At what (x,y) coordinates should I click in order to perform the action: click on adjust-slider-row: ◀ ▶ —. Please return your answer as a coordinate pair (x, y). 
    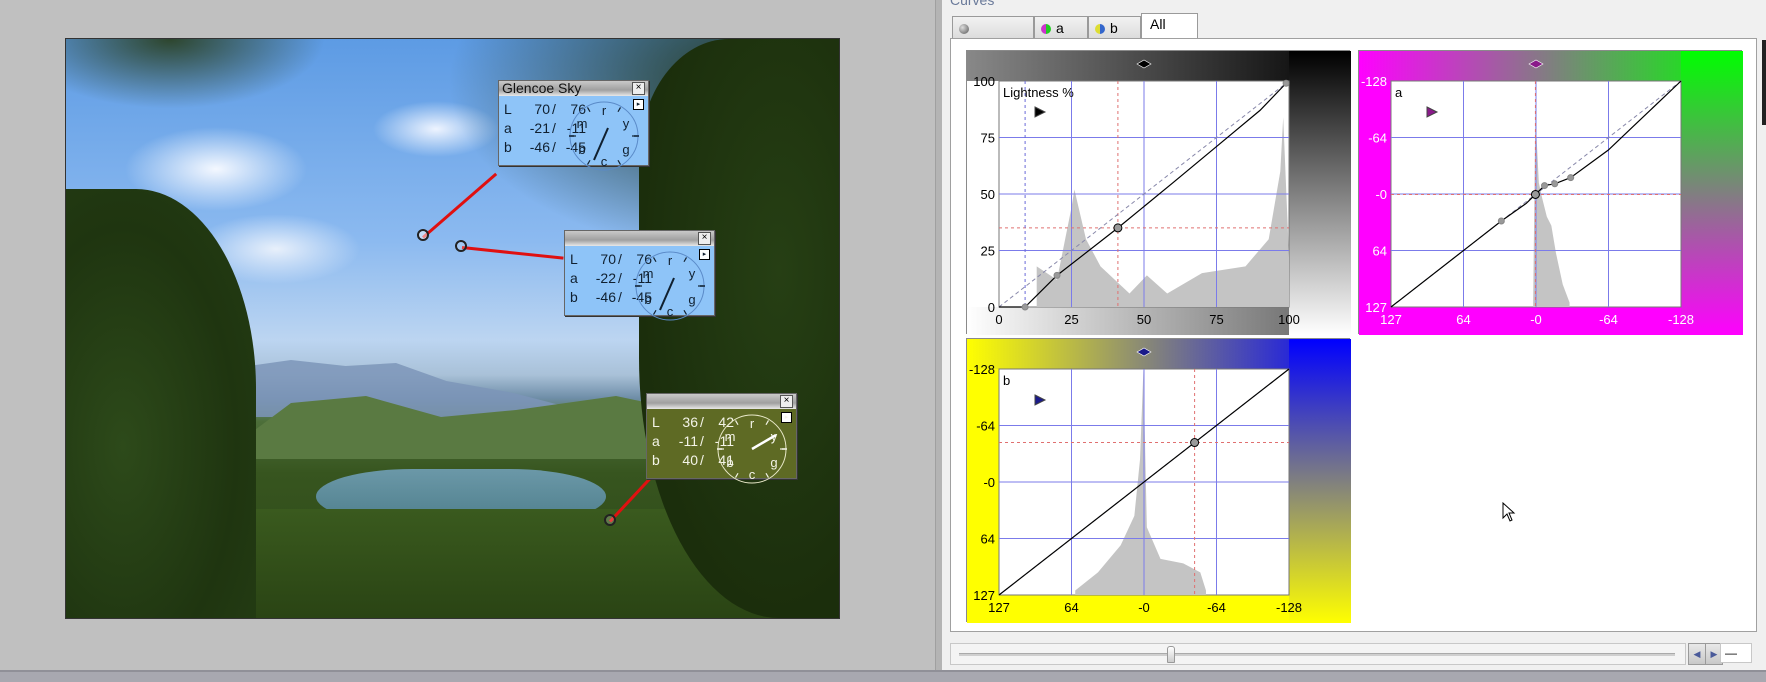
    Looking at the image, I should click on (1352, 654).